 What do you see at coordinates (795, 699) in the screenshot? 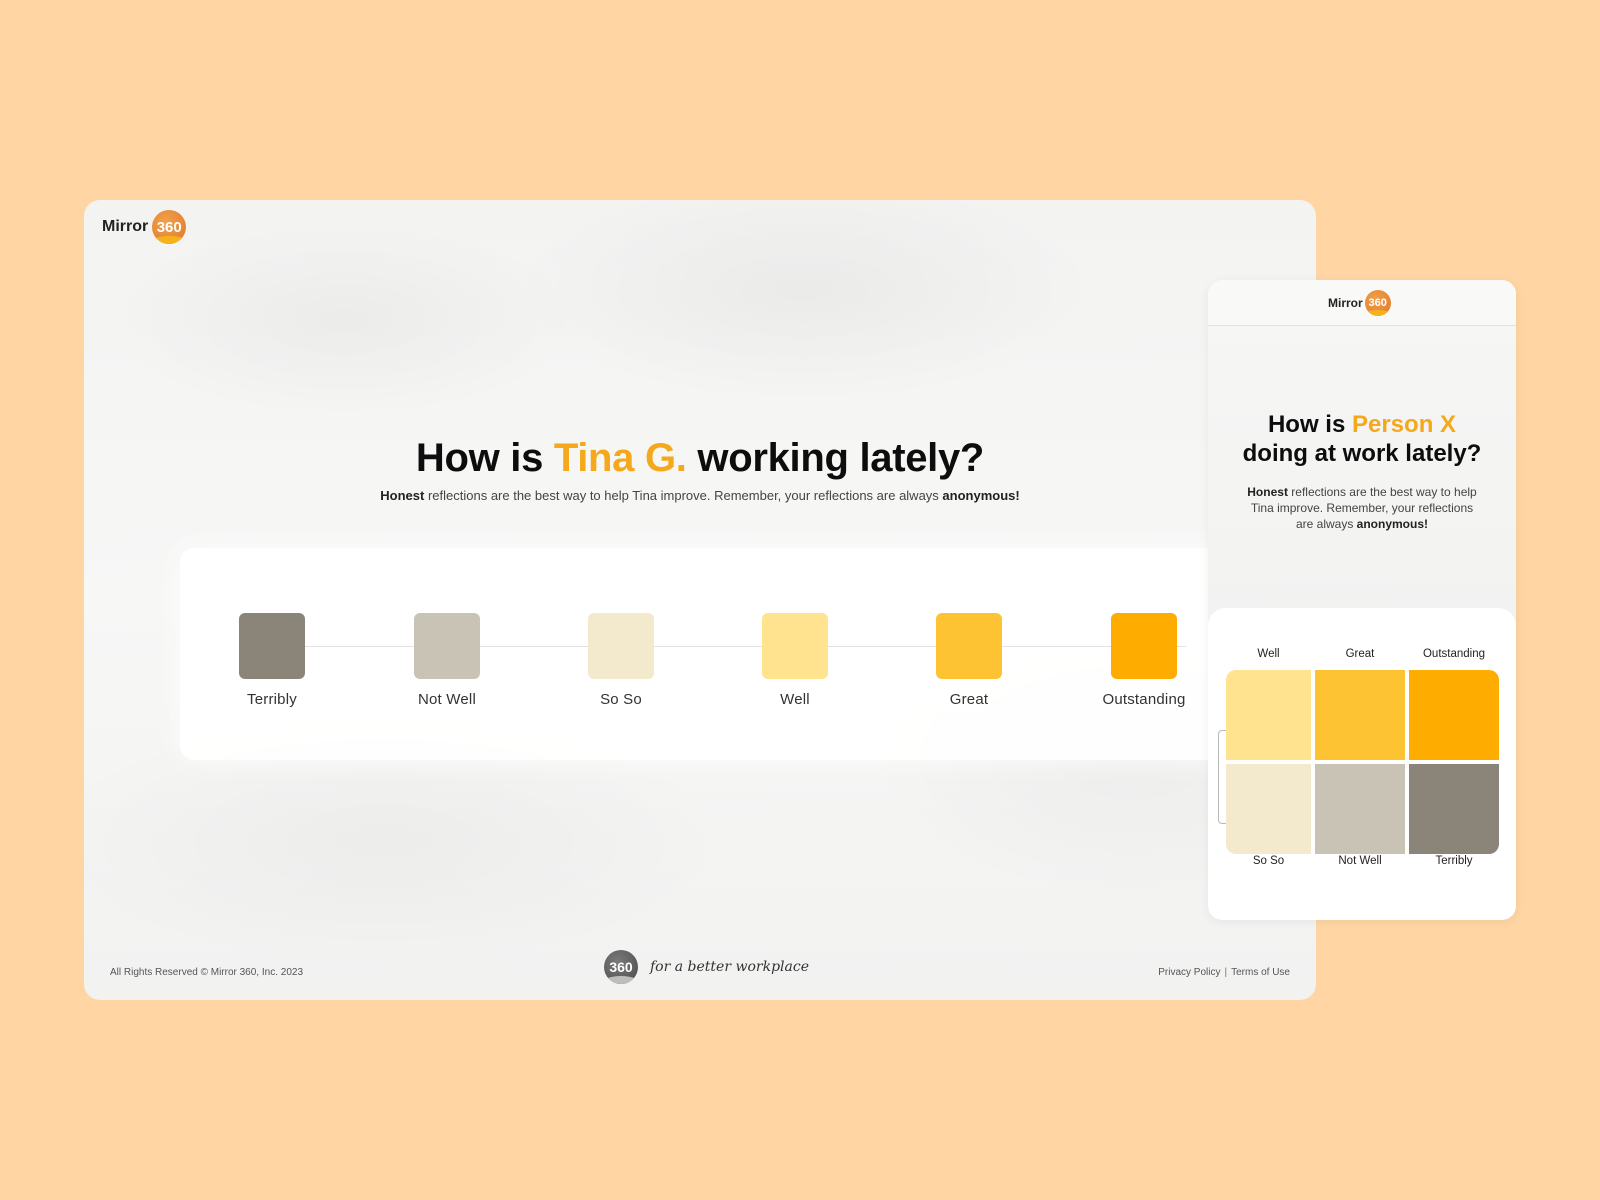
I see `rating-label: Well` at bounding box center [795, 699].